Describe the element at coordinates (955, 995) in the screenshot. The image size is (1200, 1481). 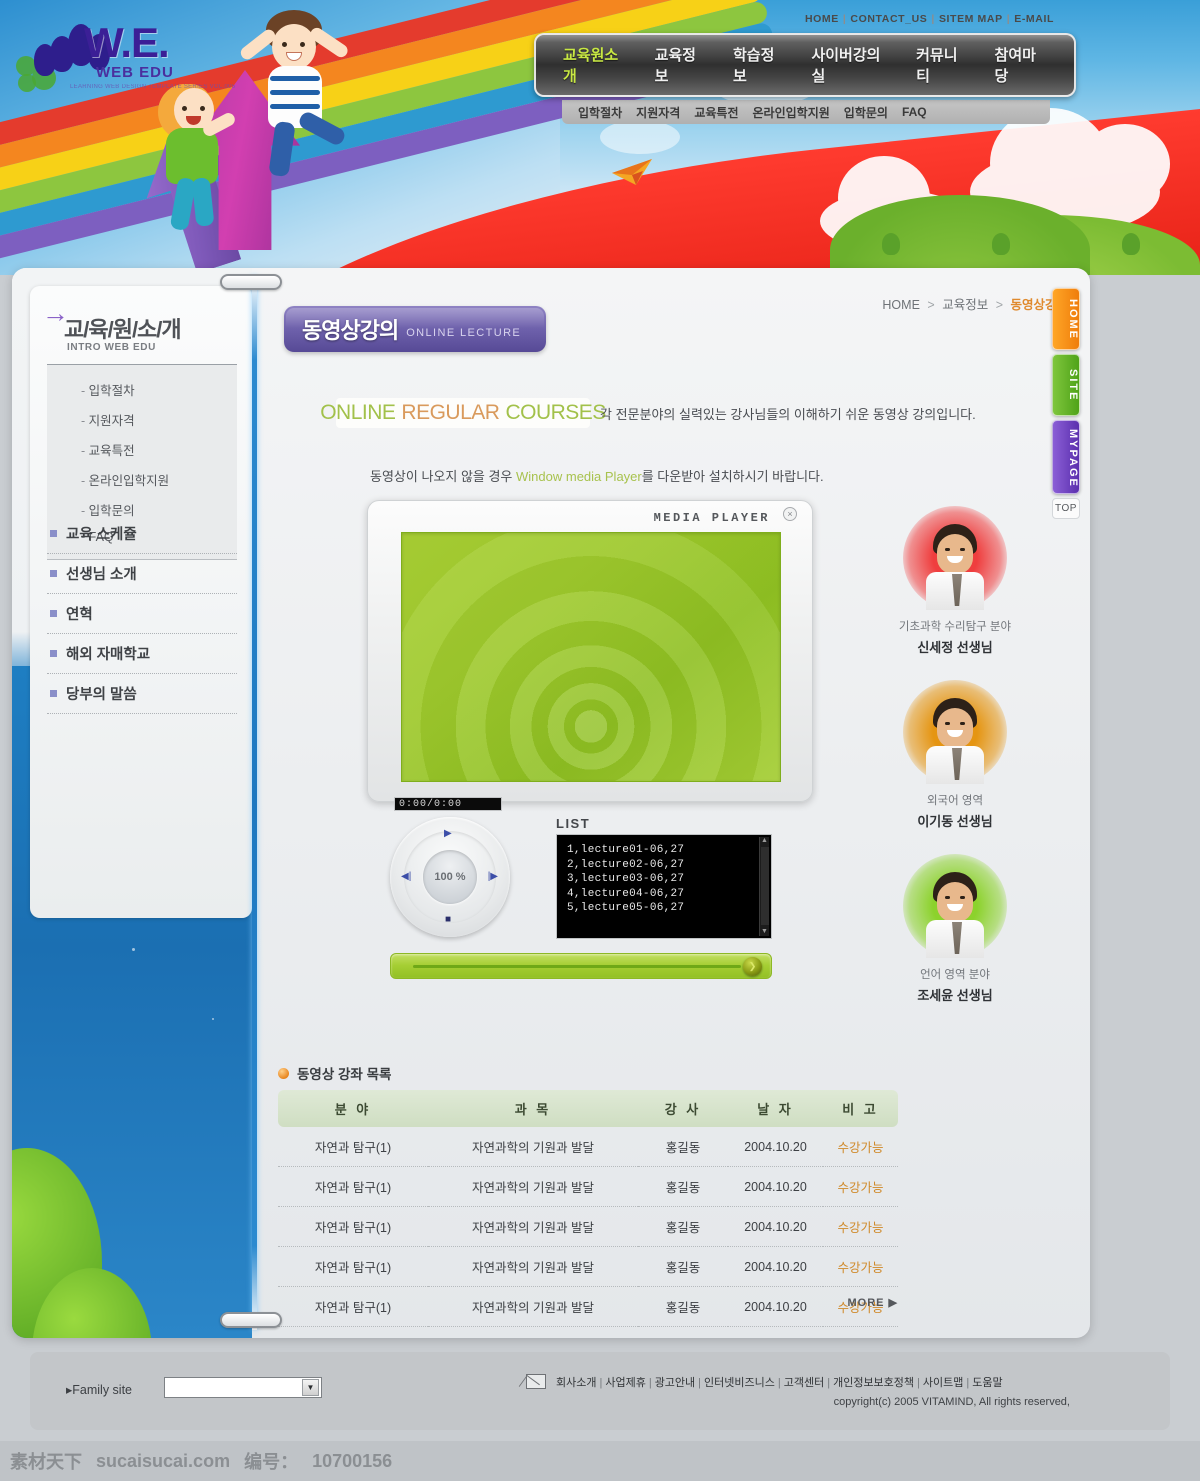
I see `teacher-name: 조세윤 선생님` at that location.